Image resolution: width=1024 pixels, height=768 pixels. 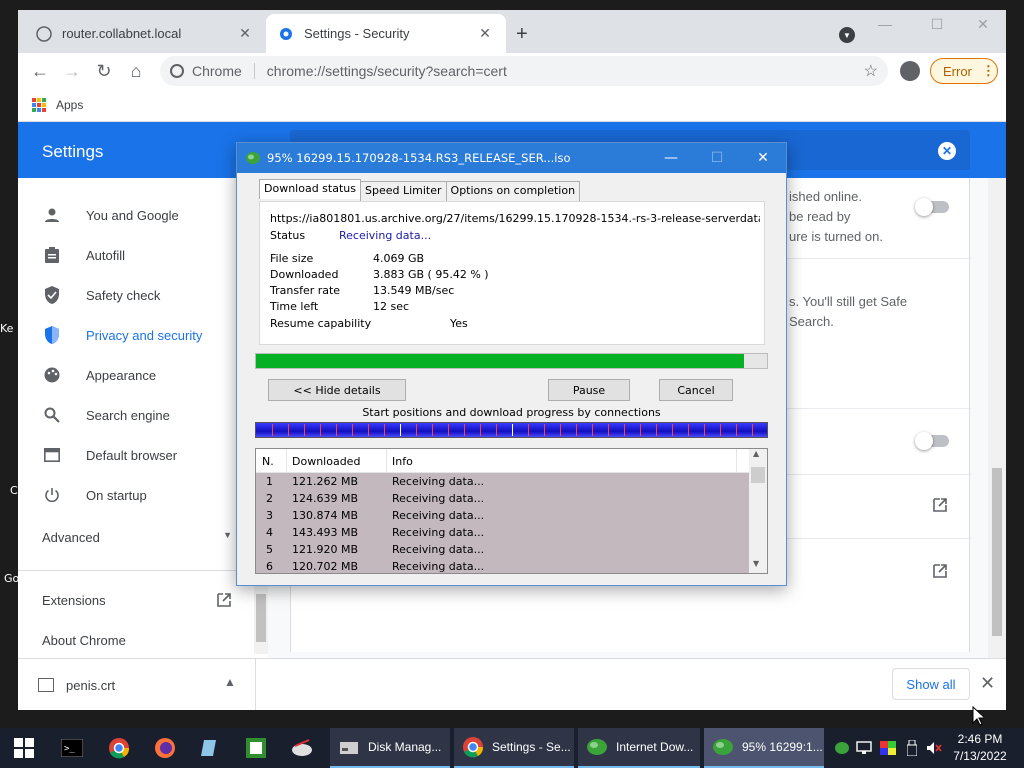 I want to click on sidebar-item-you-and-google: You and Google, so click(x=110, y=215).